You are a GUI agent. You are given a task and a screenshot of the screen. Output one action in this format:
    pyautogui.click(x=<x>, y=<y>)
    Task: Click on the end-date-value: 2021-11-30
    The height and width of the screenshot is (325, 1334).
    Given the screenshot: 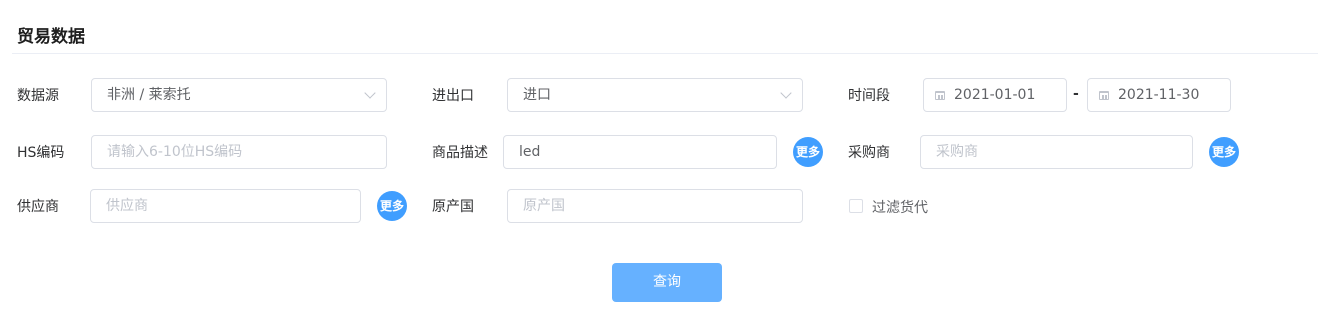 What is the action you would take?
    pyautogui.click(x=1159, y=95)
    